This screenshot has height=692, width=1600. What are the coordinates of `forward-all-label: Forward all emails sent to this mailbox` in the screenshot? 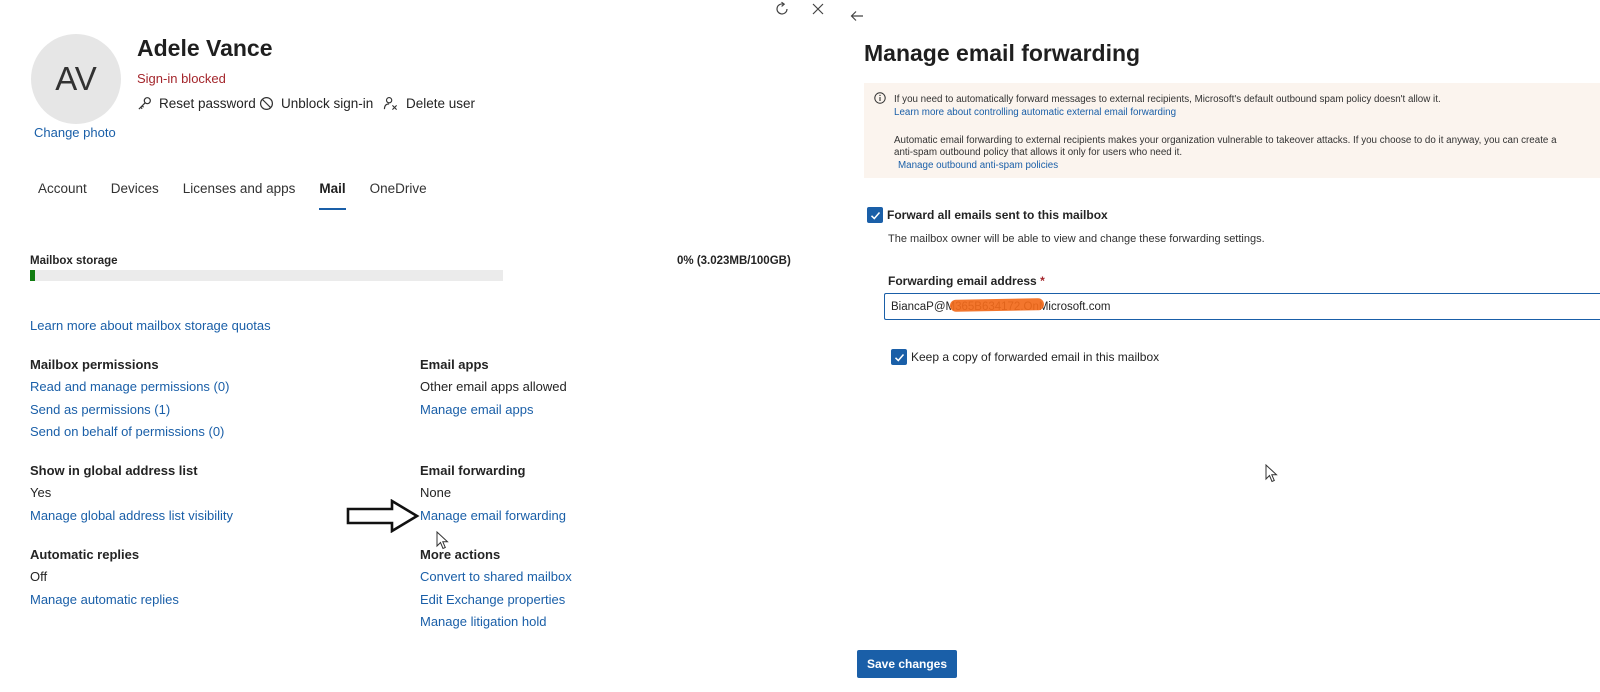 It's located at (997, 215).